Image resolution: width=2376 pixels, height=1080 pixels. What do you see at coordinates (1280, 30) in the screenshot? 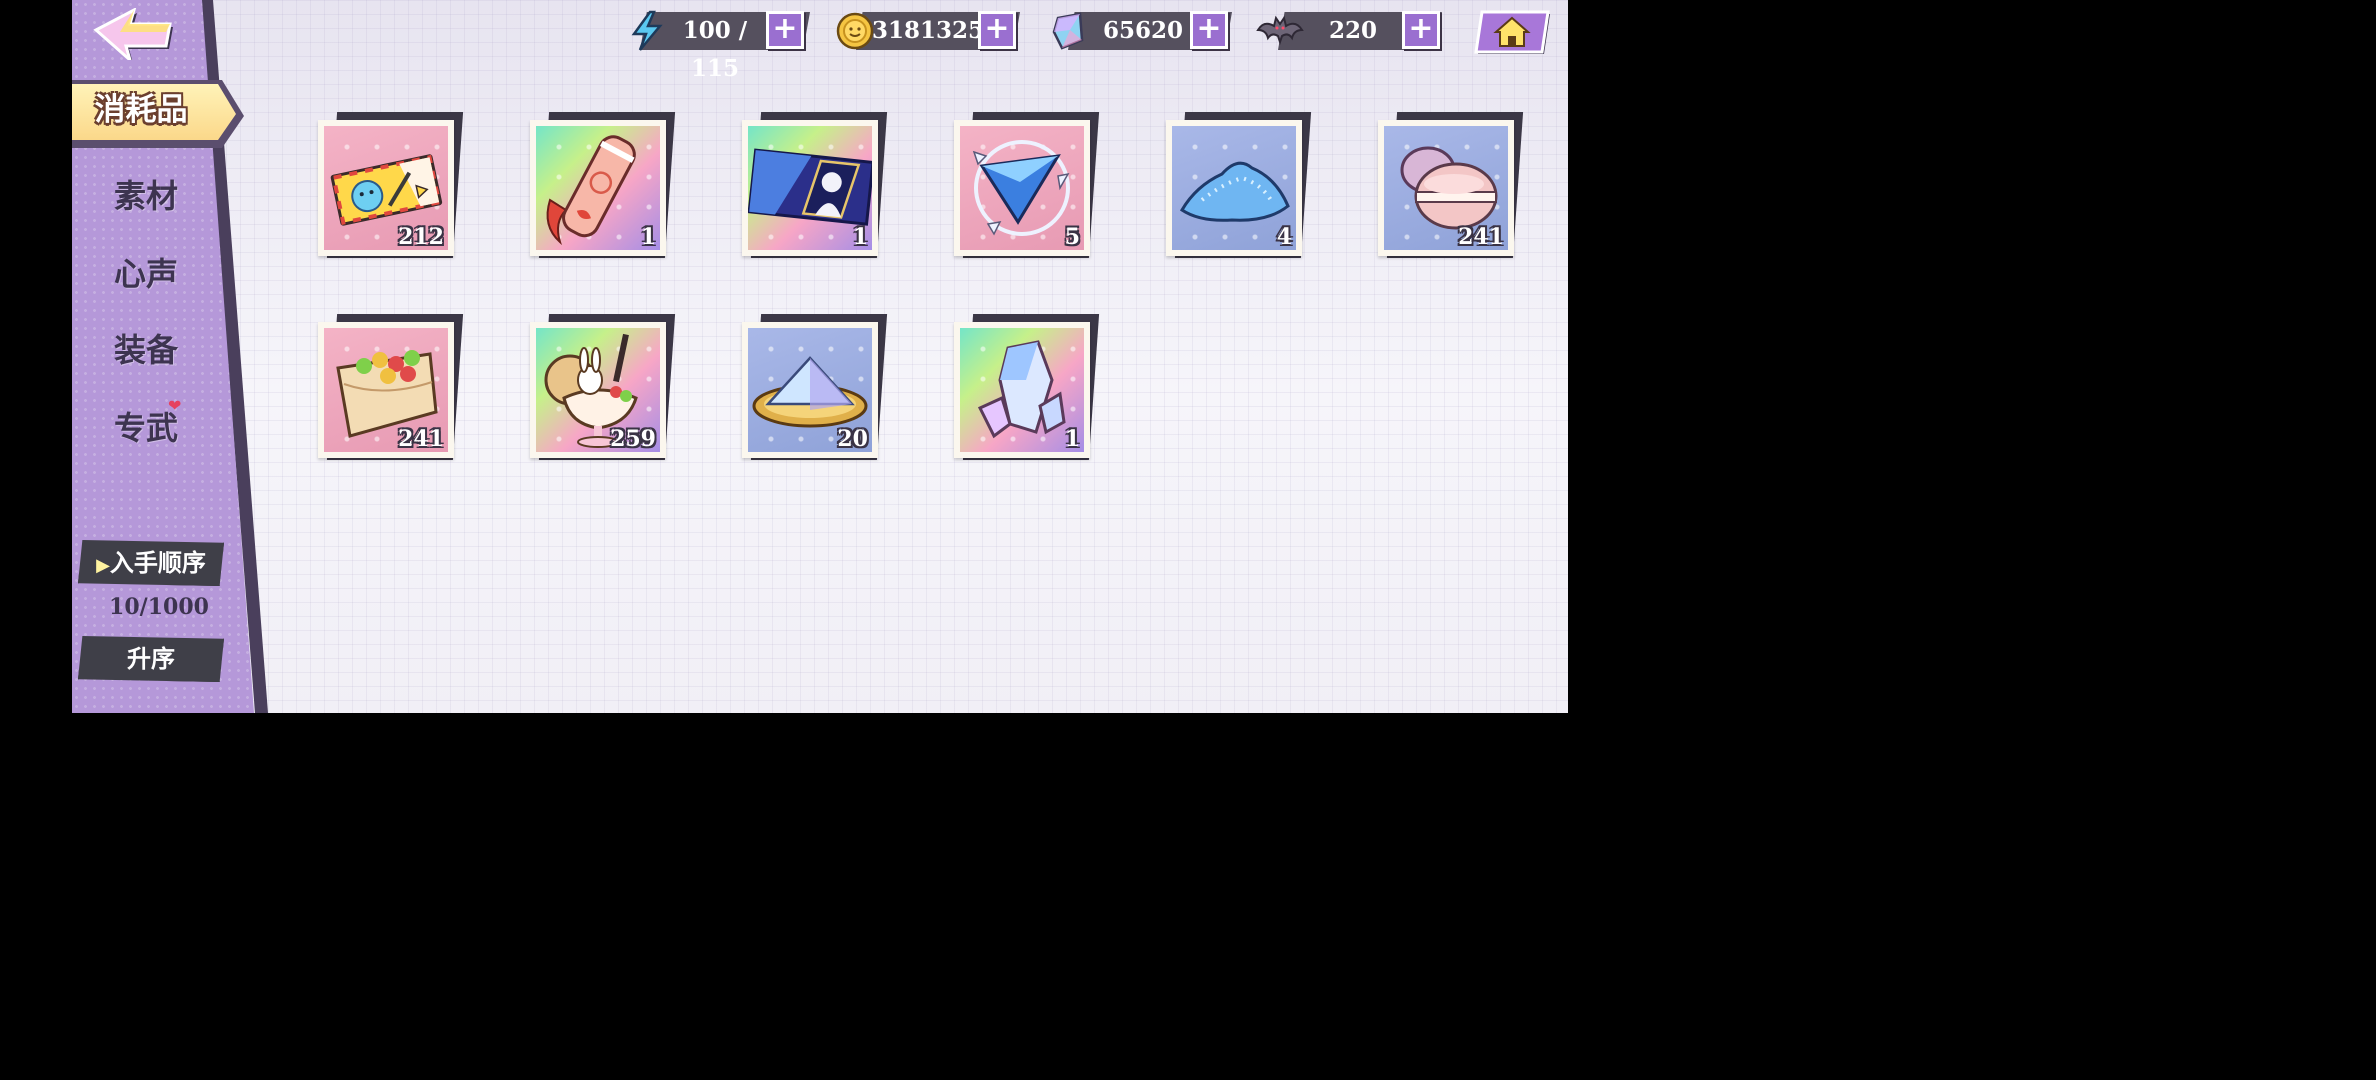
I see `bat-icon` at bounding box center [1280, 30].